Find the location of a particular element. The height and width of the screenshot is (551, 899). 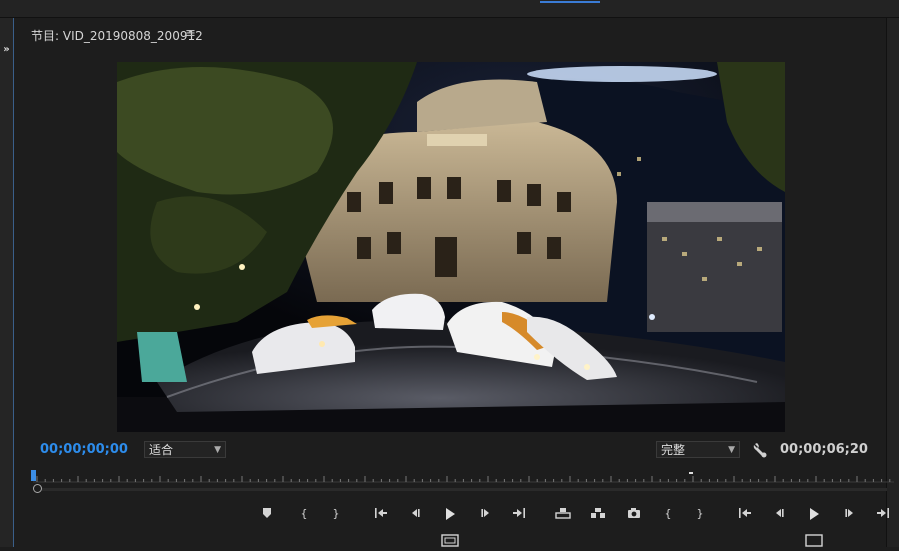

expand-panels-icon: » is located at coordinates (6, 50).